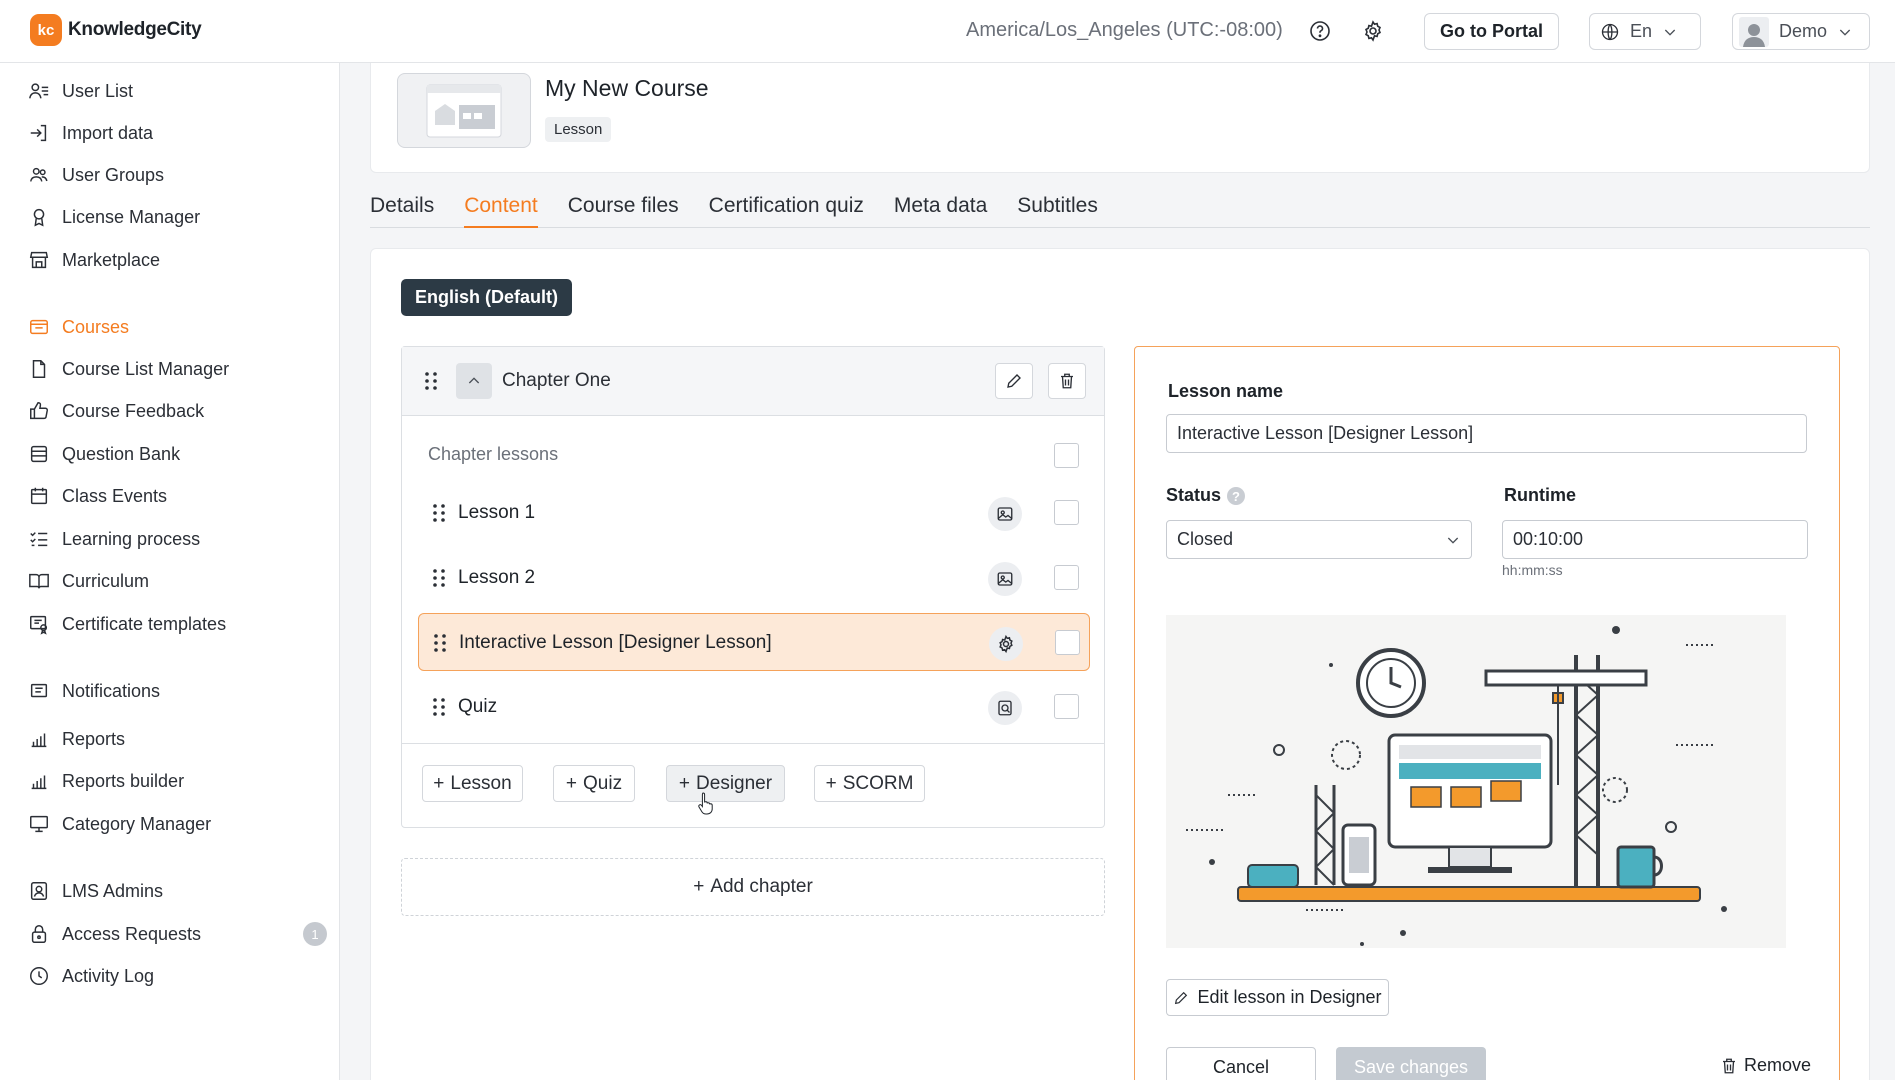 The width and height of the screenshot is (1895, 1080). What do you see at coordinates (98, 90) in the screenshot?
I see `sidebar-item-label: User List` at bounding box center [98, 90].